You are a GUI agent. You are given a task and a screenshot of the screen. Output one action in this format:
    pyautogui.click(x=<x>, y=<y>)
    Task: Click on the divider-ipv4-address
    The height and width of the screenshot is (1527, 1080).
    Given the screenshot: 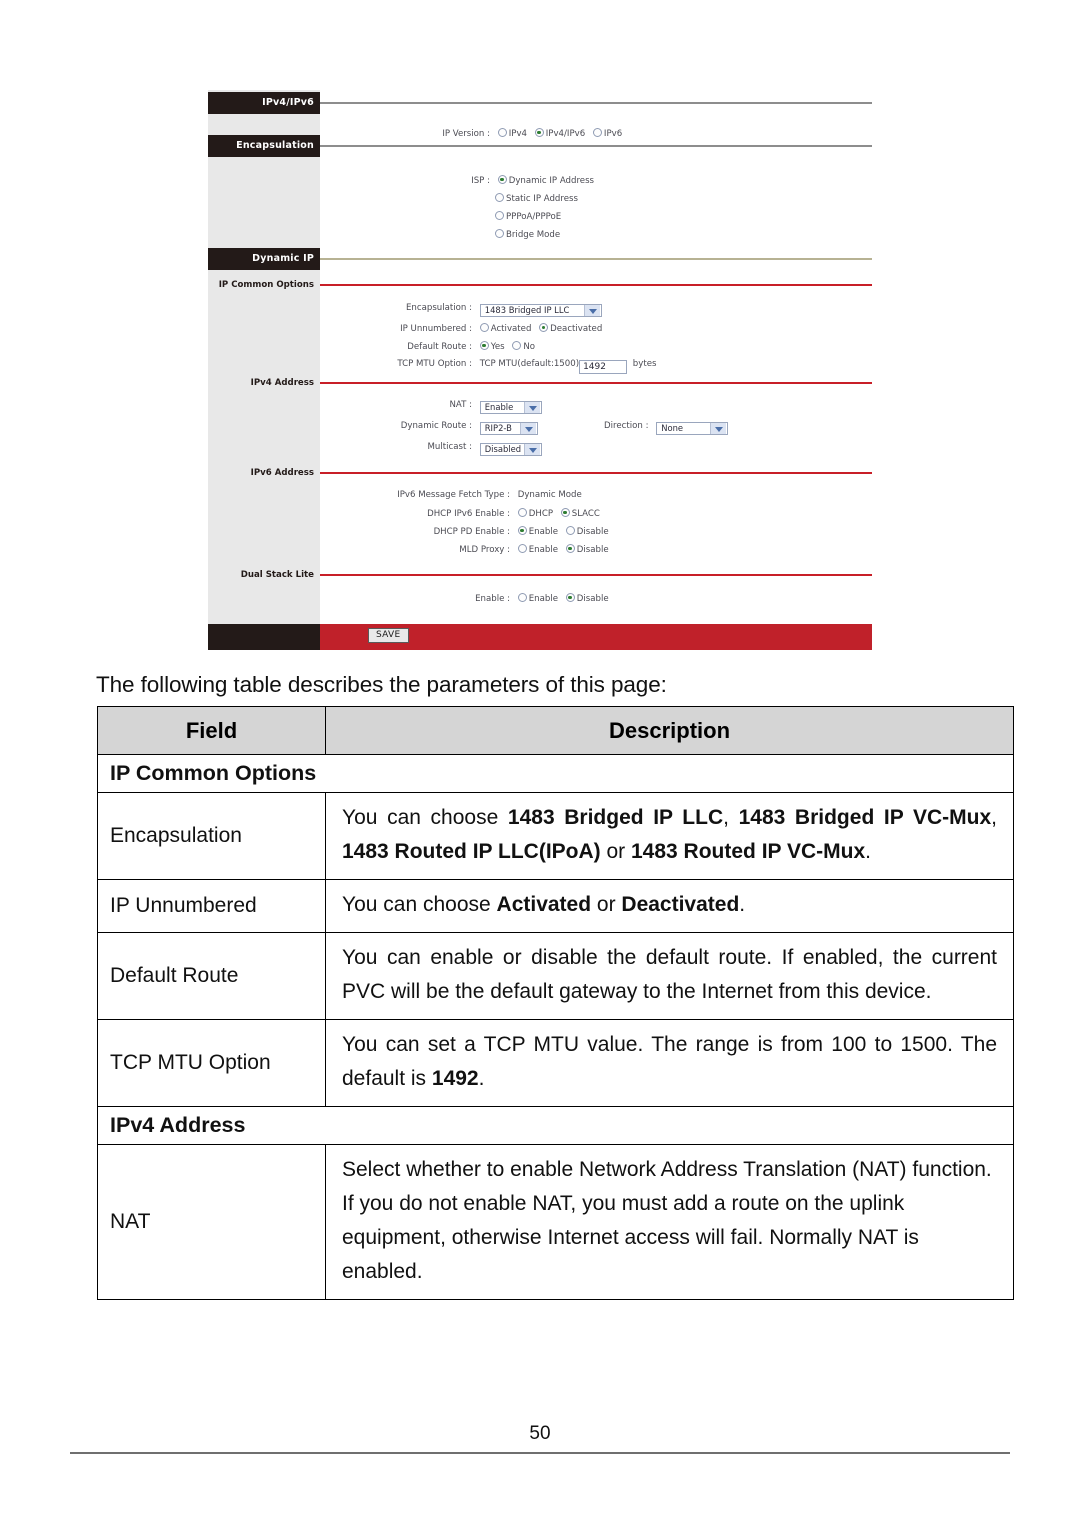 What is the action you would take?
    pyautogui.click(x=596, y=383)
    